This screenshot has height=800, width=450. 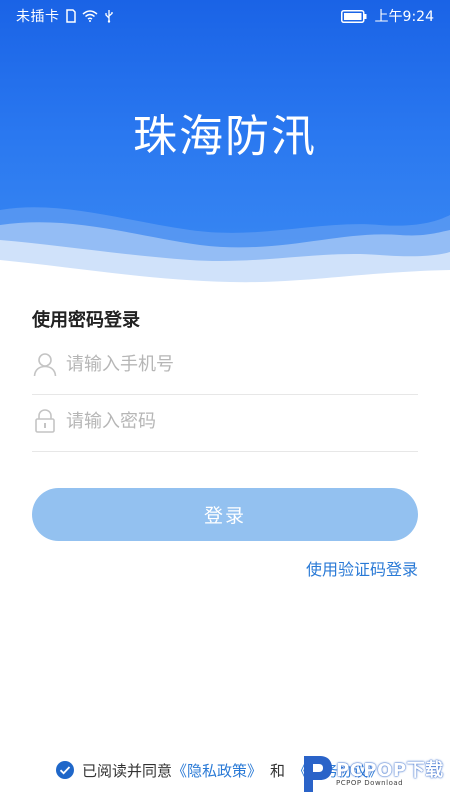 What do you see at coordinates (278, 770) in the screenshot?
I see `agreement-conjunction: 和` at bounding box center [278, 770].